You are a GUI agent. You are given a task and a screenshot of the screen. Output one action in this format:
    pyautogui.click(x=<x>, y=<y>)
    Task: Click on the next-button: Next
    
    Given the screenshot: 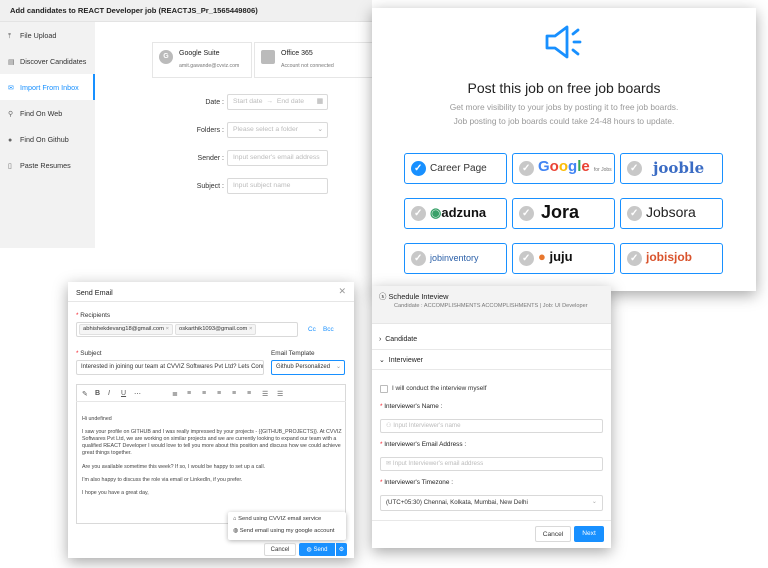 What is the action you would take?
    pyautogui.click(x=589, y=534)
    